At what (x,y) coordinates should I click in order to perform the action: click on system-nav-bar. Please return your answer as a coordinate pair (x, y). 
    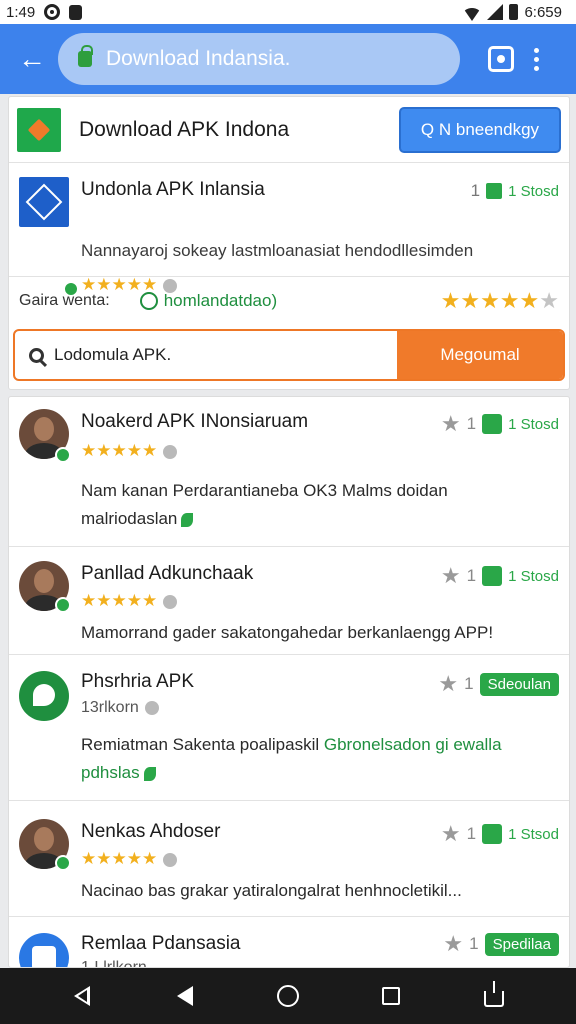
    Looking at the image, I should click on (288, 996).